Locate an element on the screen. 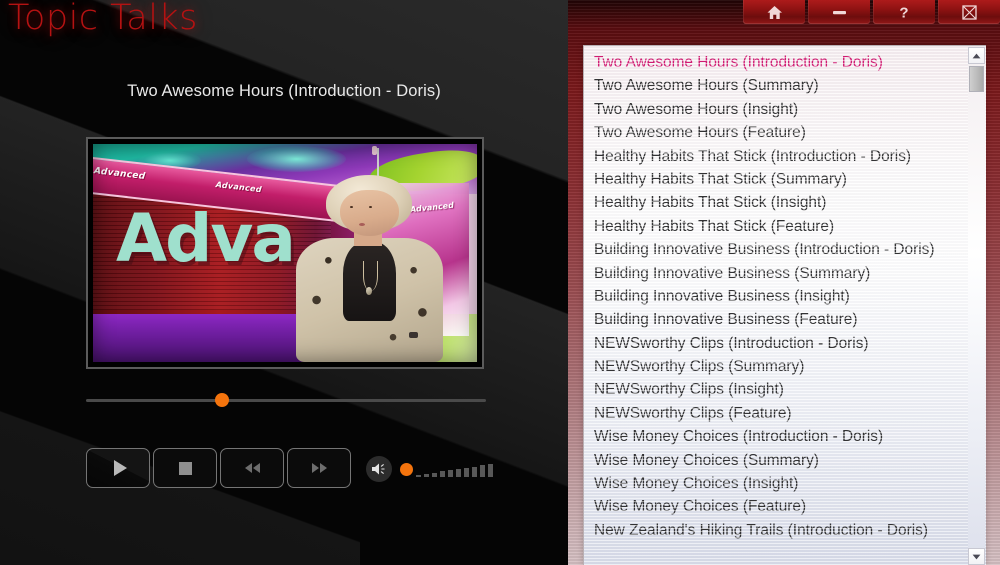 The width and height of the screenshot is (1000, 565). fast-forward-icon is located at coordinates (319, 468).